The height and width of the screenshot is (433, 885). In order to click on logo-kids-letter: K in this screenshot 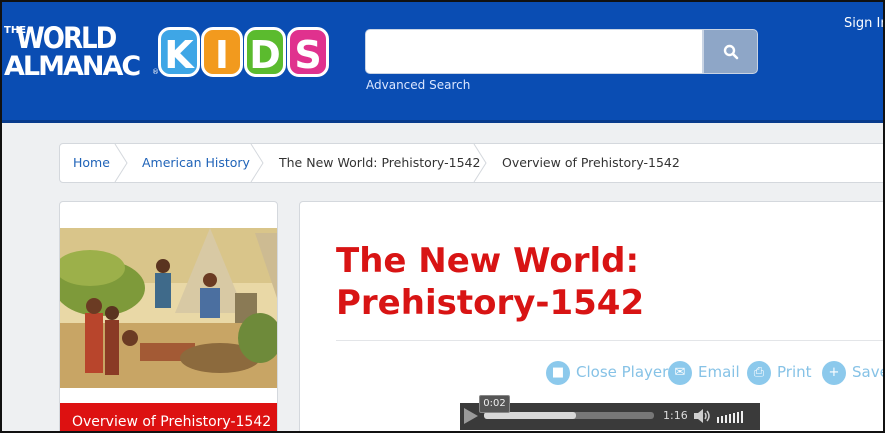, I will do `click(179, 52)`.